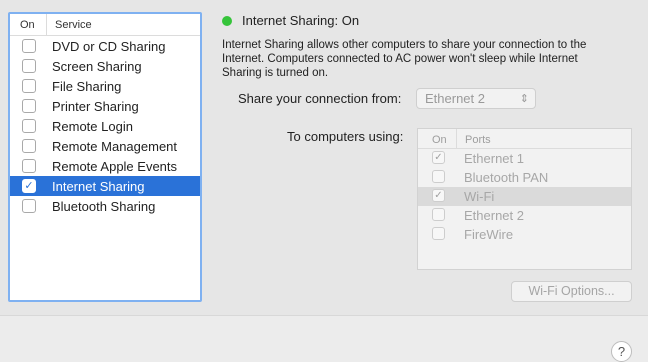  What do you see at coordinates (27, 25) in the screenshot?
I see `on-column-header: On` at bounding box center [27, 25].